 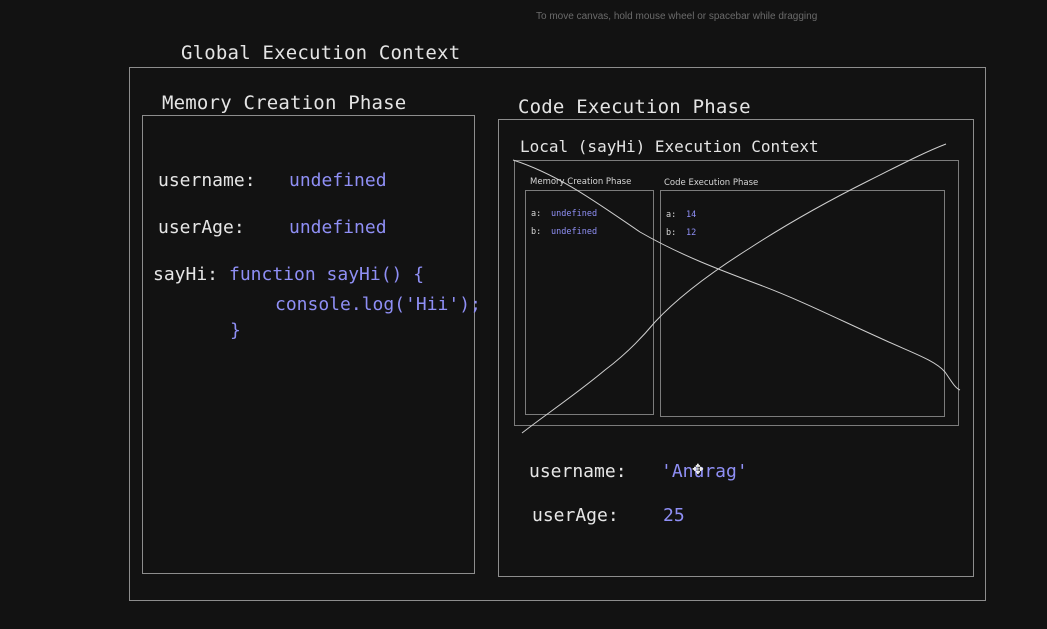 I want to click on code-username-value: 'Anurag', so click(x=704, y=471).